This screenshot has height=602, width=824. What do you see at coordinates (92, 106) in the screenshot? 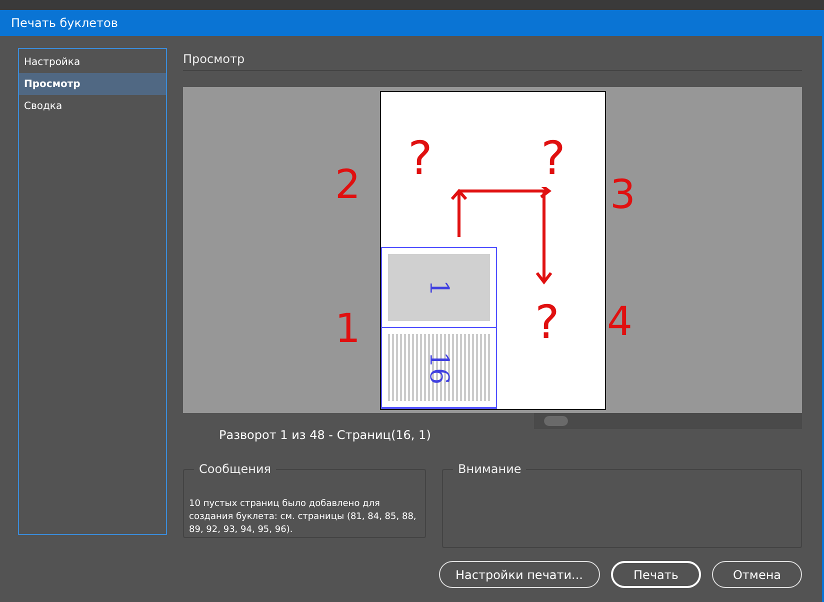
I see `sidebar-item: Сводка` at bounding box center [92, 106].